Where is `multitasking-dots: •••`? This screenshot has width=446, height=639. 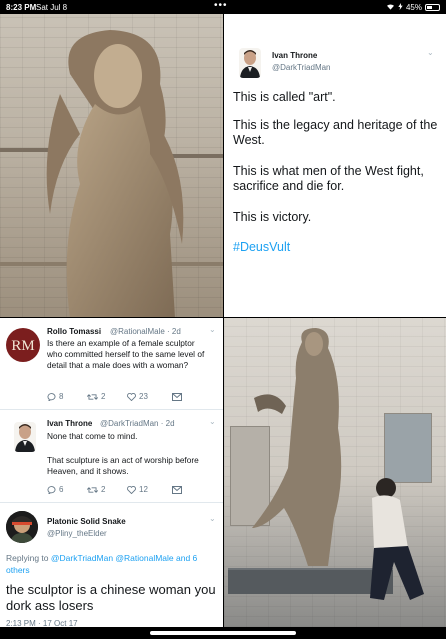
multitasking-dots: ••• is located at coordinates (221, 5).